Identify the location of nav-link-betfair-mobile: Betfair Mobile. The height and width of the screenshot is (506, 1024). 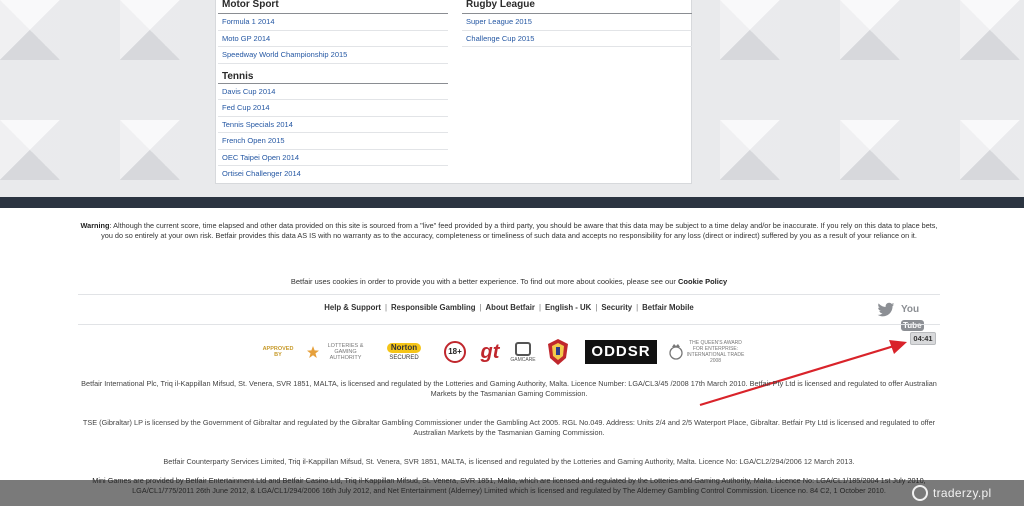
(668, 307).